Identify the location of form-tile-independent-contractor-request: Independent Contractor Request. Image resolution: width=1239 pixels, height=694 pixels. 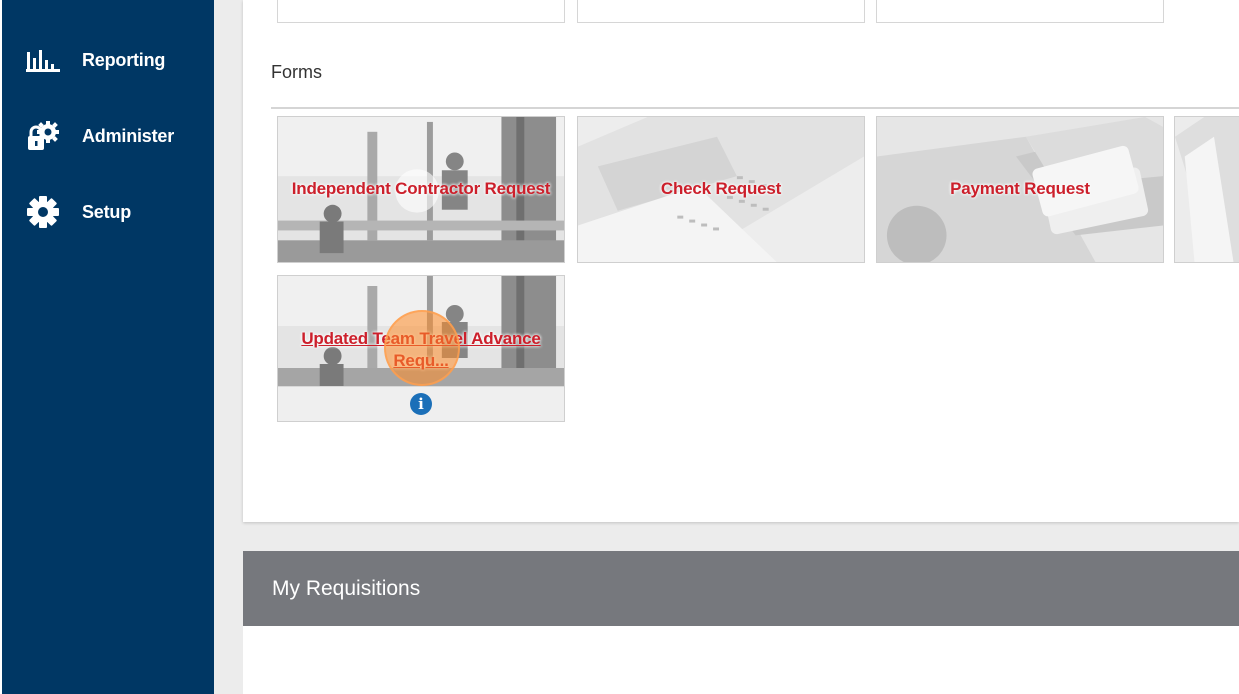
(421, 189).